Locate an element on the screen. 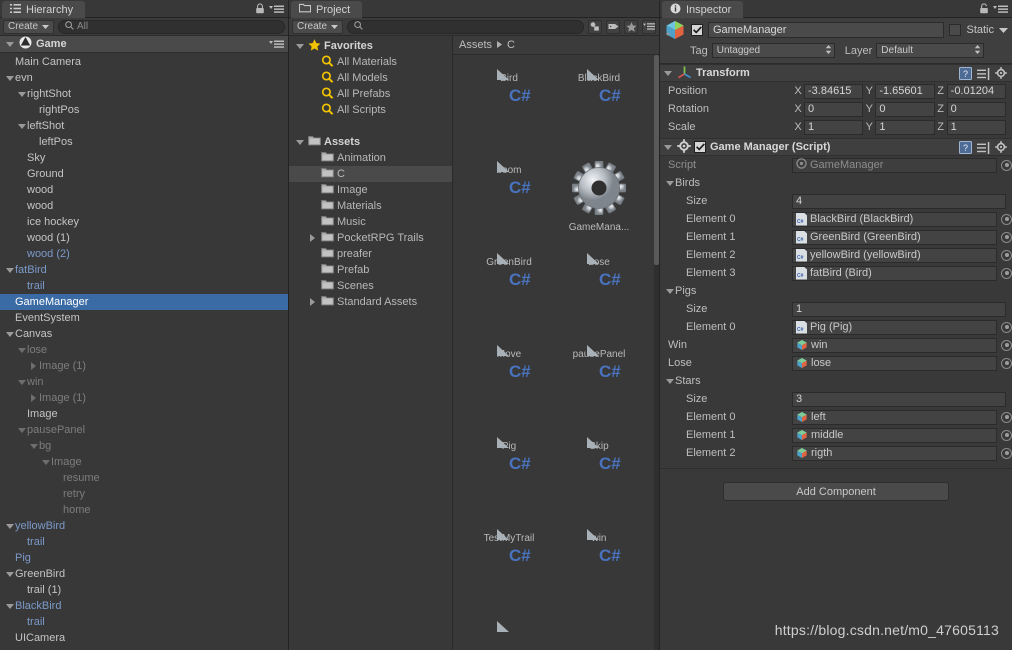 The width and height of the screenshot is (1012, 650). project-tree-item-scenes: Scenes is located at coordinates (370, 286).